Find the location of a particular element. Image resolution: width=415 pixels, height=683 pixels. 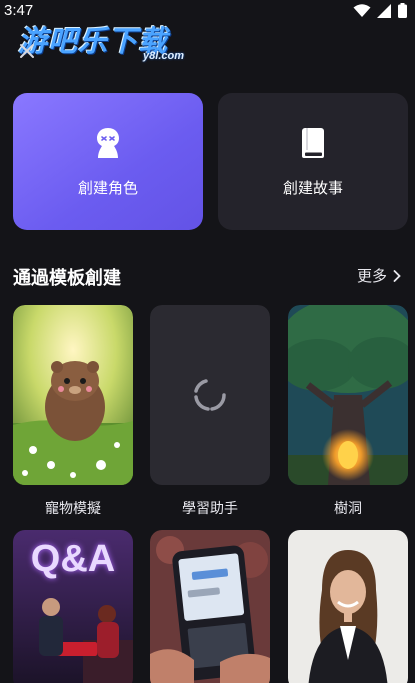

create-character-card: 創建角色 is located at coordinates (108, 161).